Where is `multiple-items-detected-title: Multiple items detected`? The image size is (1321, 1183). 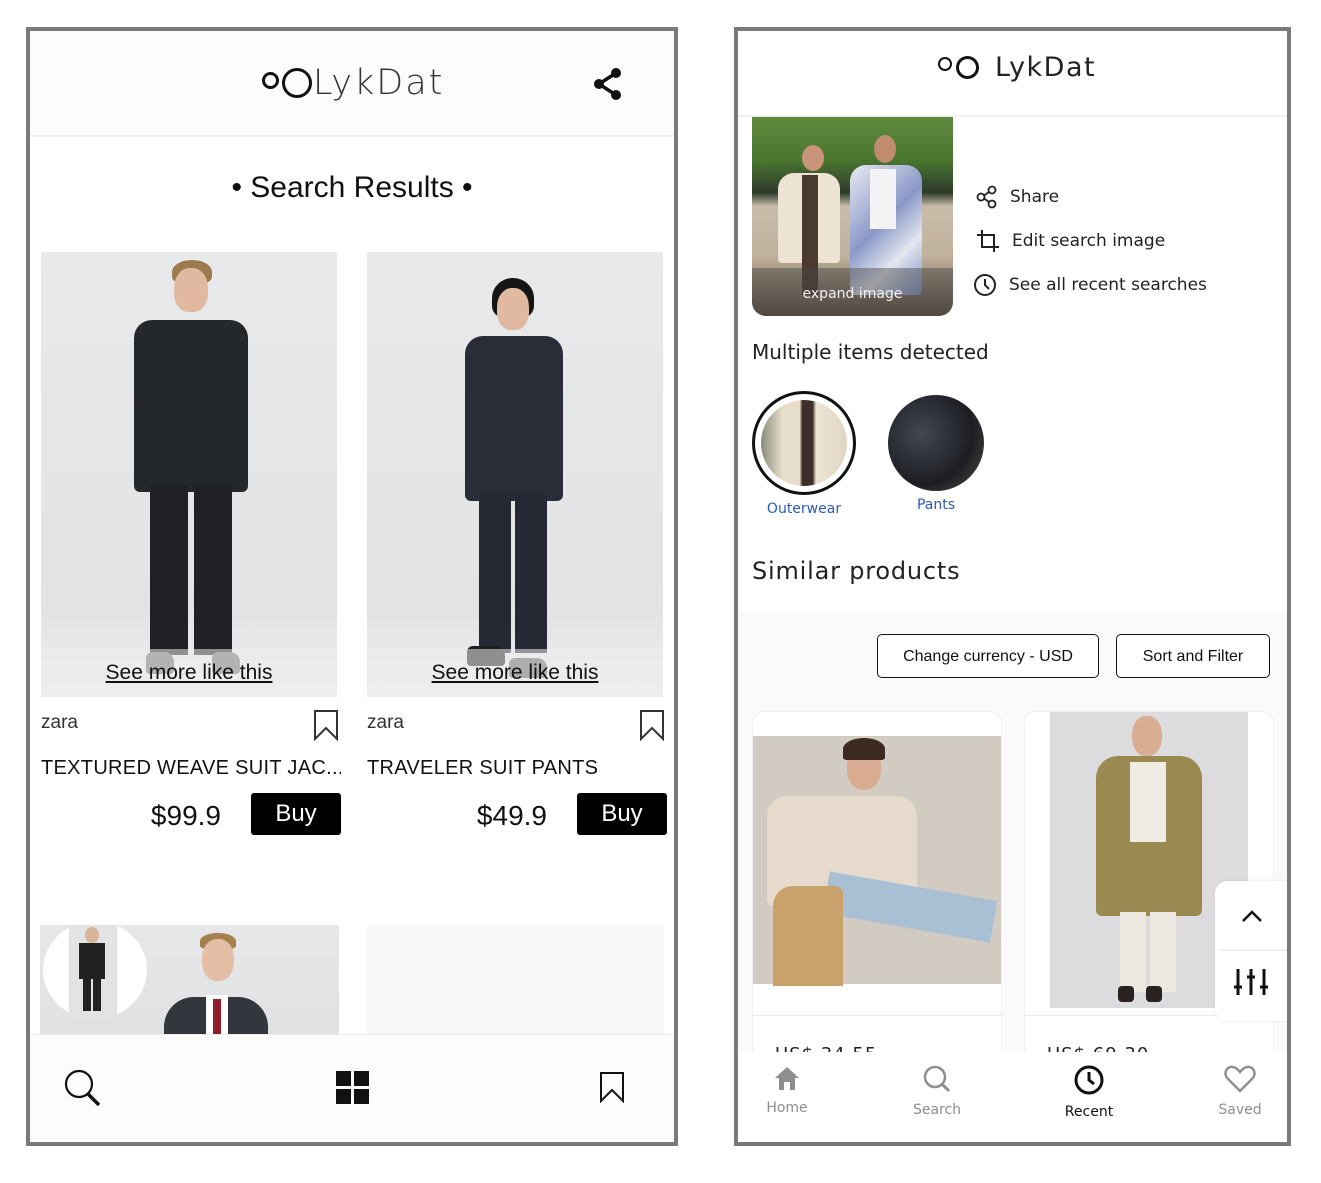 multiple-items-detected-title: Multiple items detected is located at coordinates (870, 352).